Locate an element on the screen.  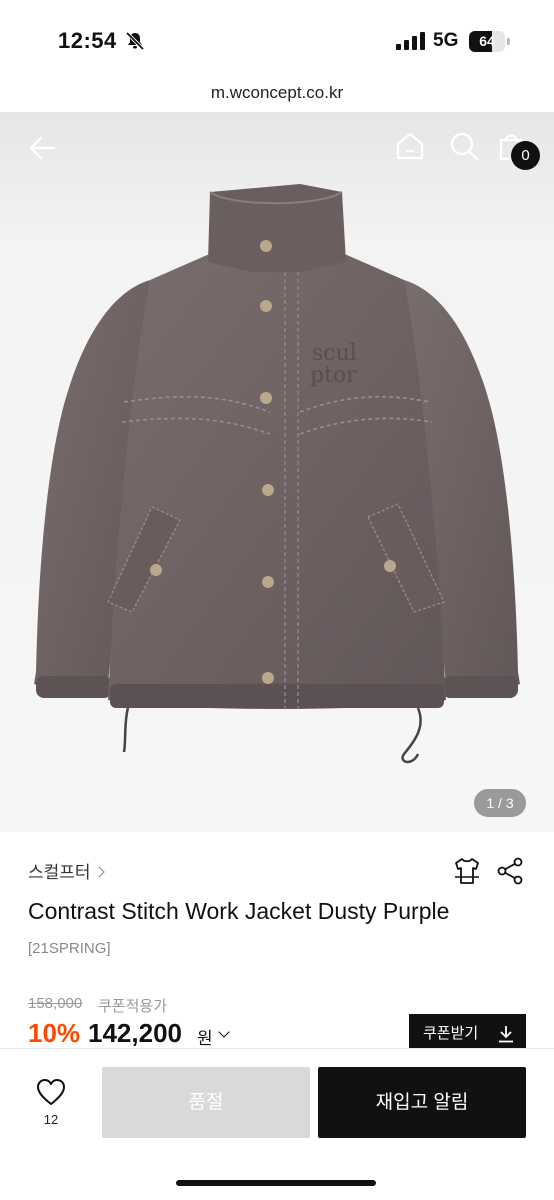
chevron-right-icon is located at coordinates (98, 872).